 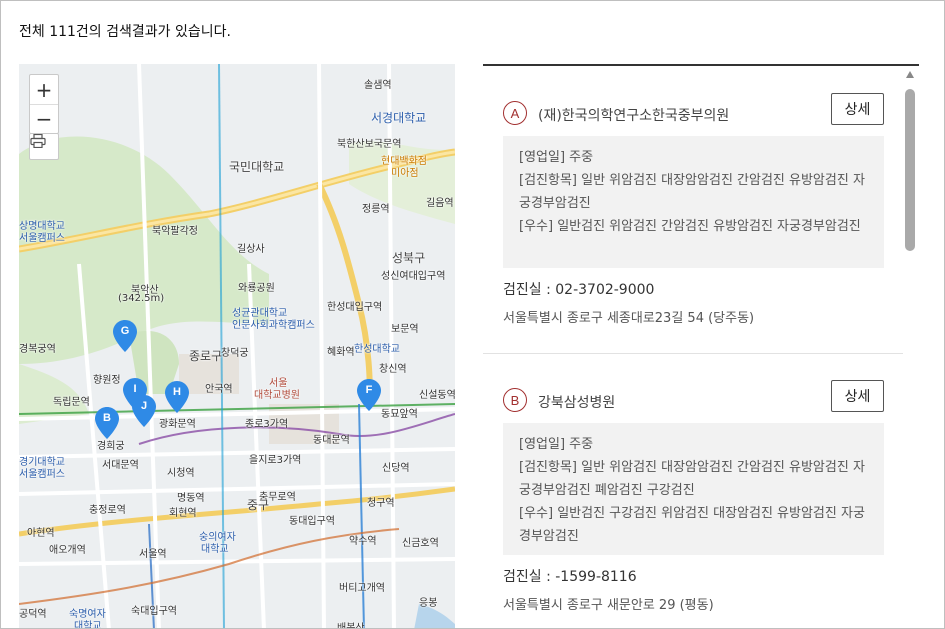 I want to click on result-excellent: [우수] 일반검진 위암검진 간암검진 유방암검진 자궁경부암검진, so click(x=690, y=226).